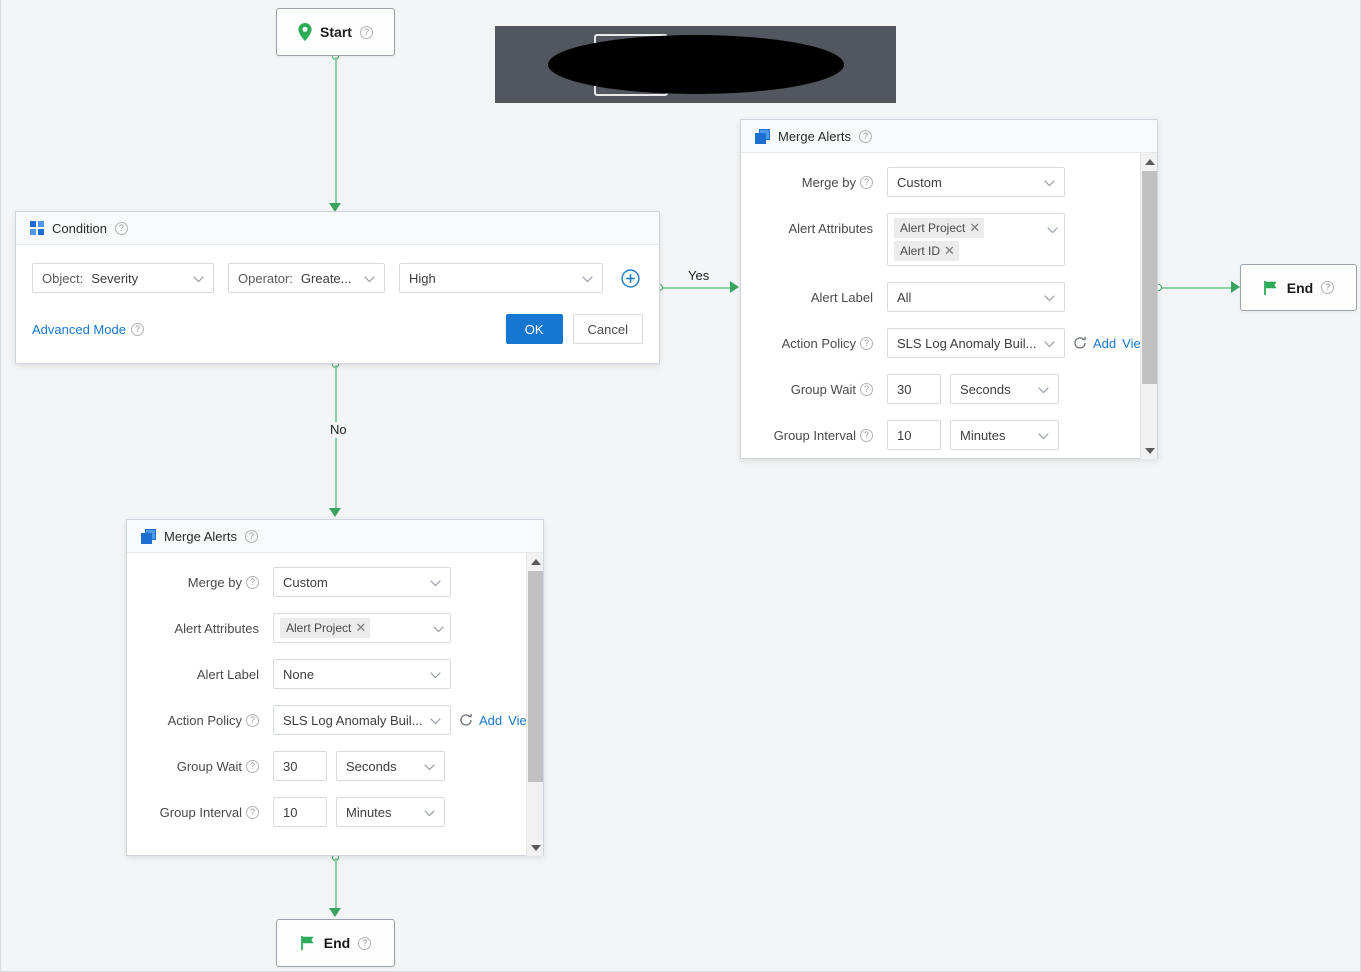 This screenshot has height=972, width=1361. What do you see at coordinates (501, 278) in the screenshot?
I see `value-select: High` at bounding box center [501, 278].